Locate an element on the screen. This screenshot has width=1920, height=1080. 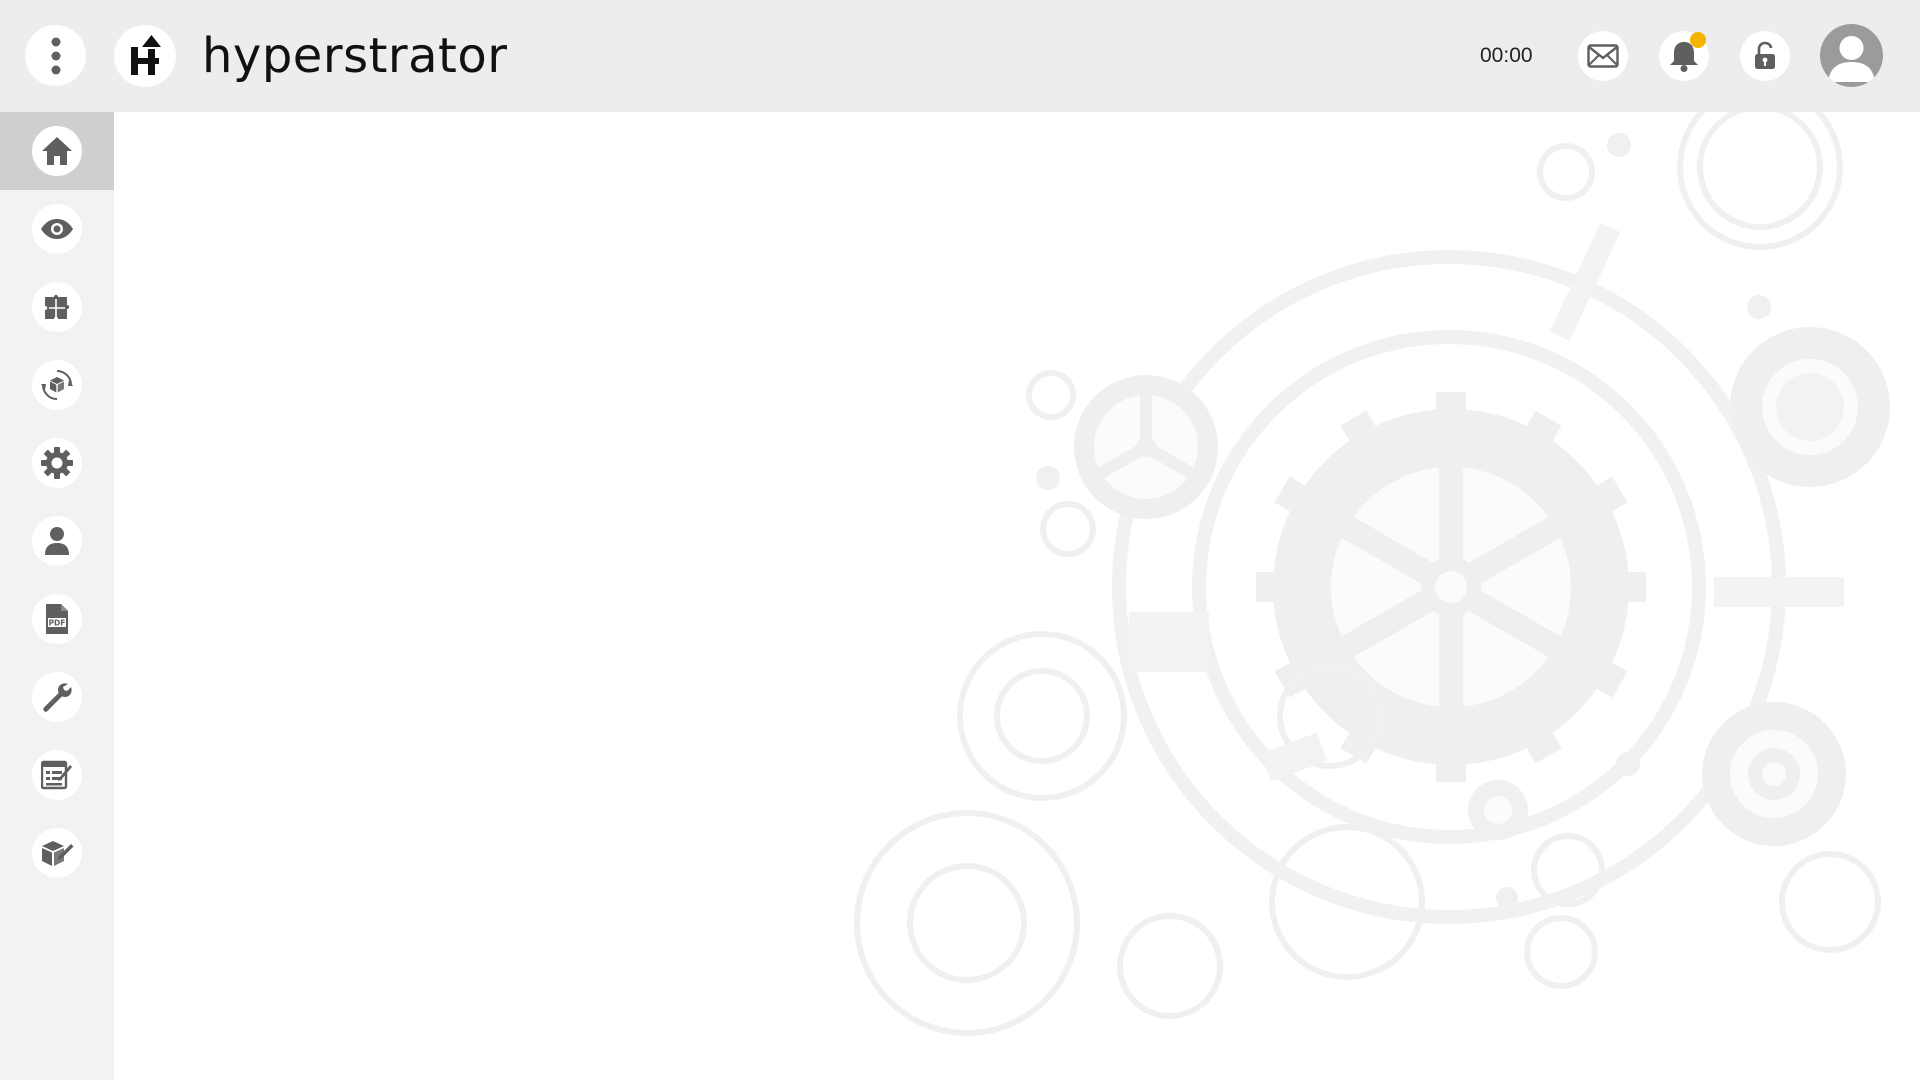
puzzle-icon is located at coordinates (57, 306).